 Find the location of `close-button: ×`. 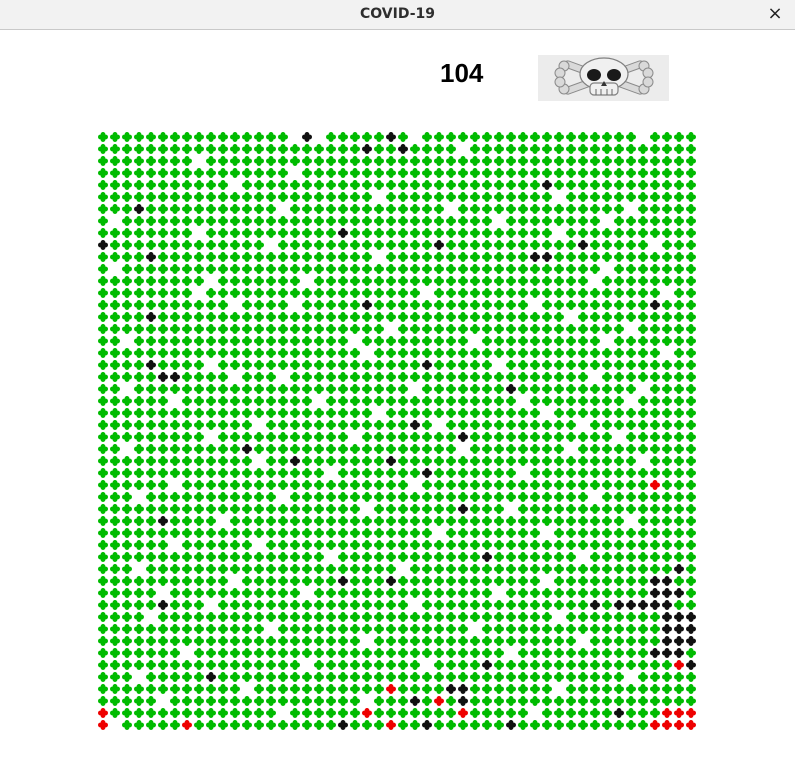

close-button: × is located at coordinates (775, 15).